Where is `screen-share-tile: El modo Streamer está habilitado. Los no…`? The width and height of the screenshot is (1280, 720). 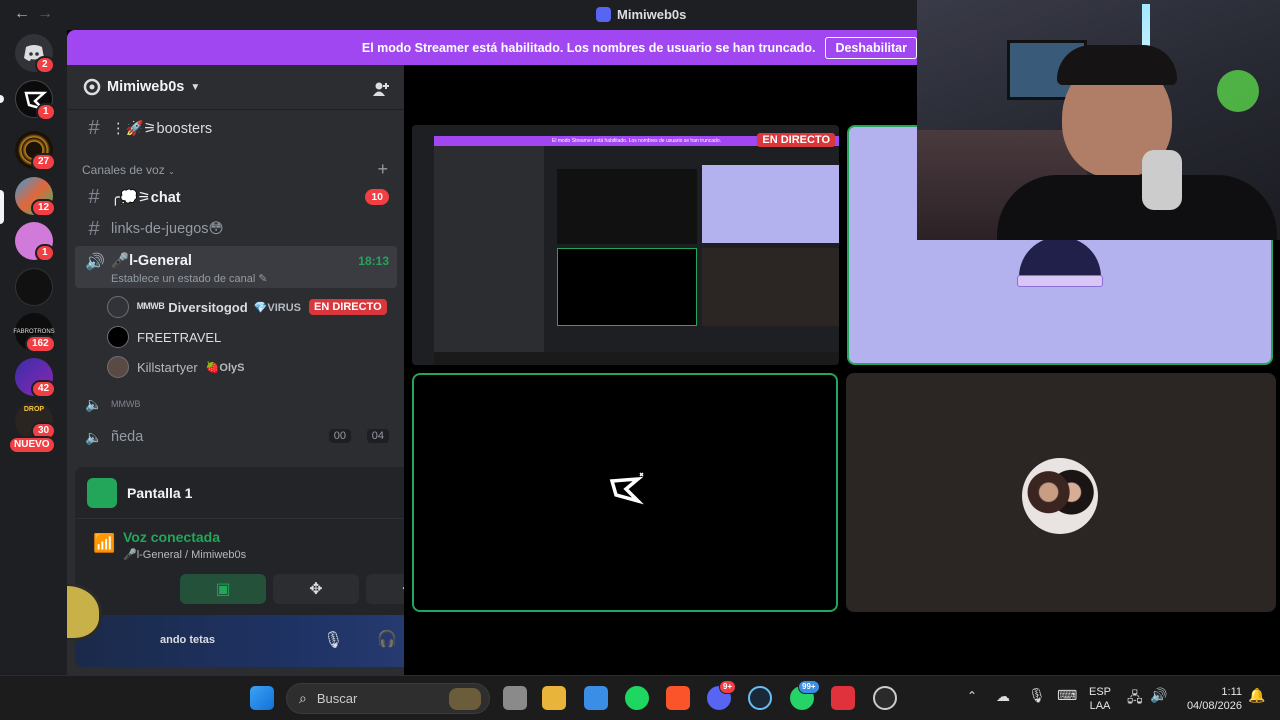
screen-share-tile: El modo Streamer está habilitado. Los no… is located at coordinates (625, 245).